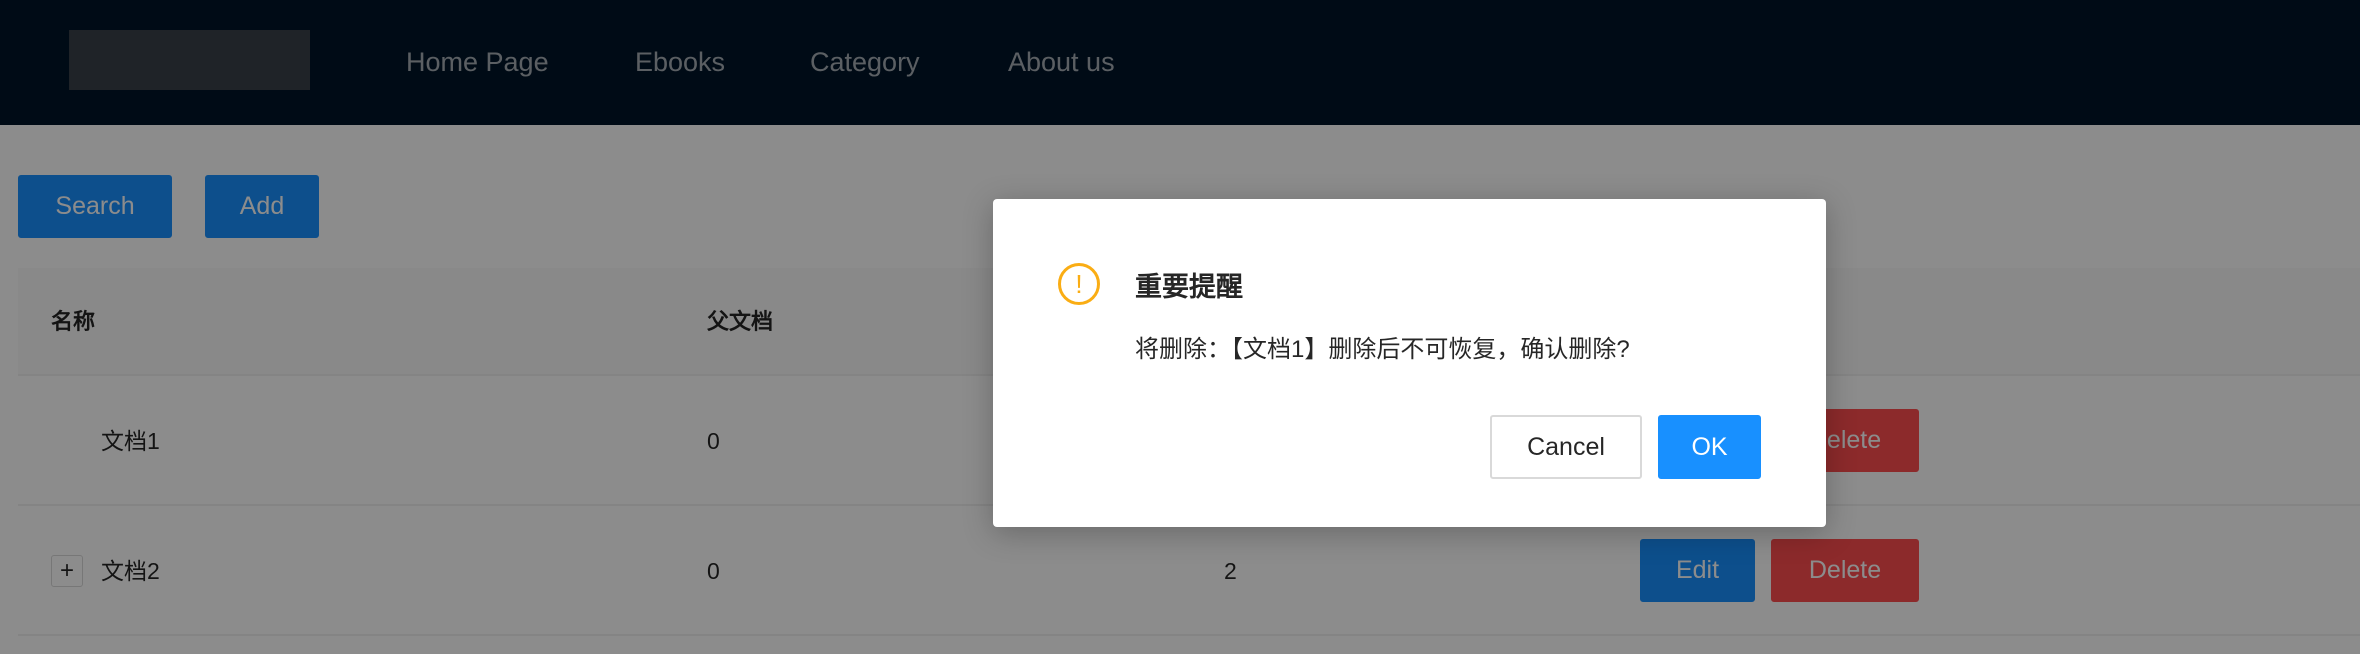 The image size is (2360, 654). Describe the element at coordinates (1382, 349) in the screenshot. I see `modal-content: 将删除：【文档1】删除后不可恢复，确认删除?` at that location.